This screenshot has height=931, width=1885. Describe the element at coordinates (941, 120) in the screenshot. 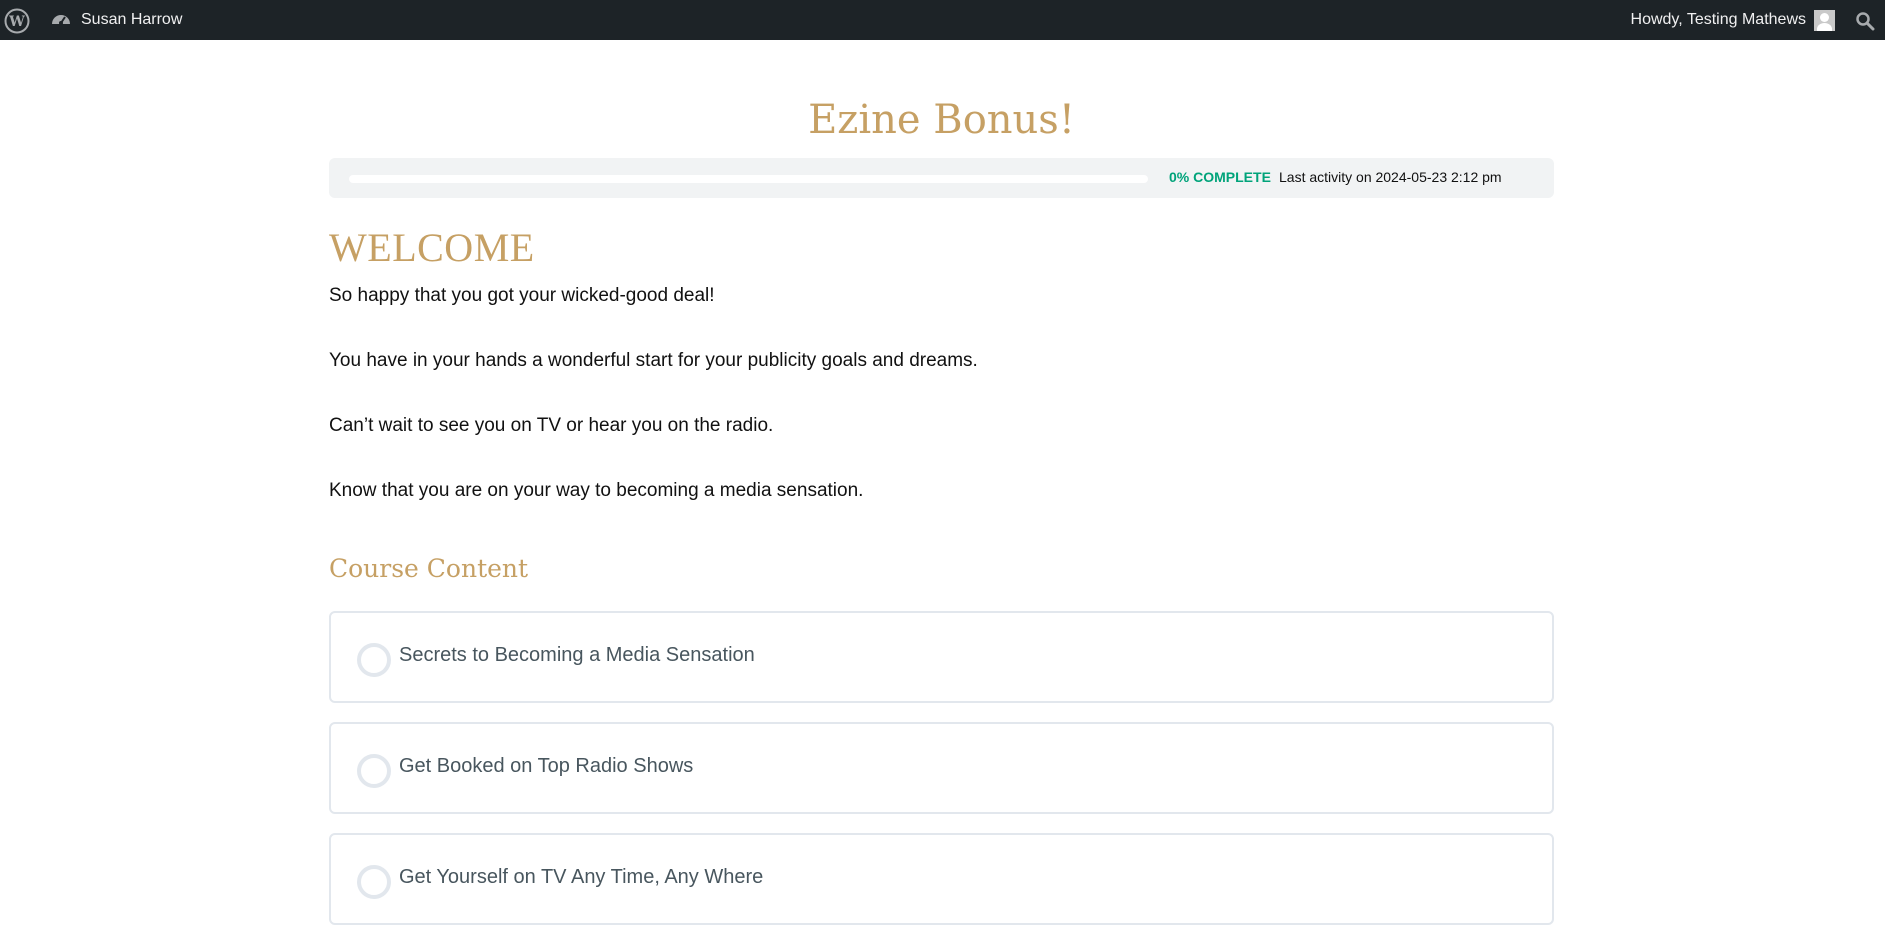

I see `page-title: Ezine Bonus!` at that location.